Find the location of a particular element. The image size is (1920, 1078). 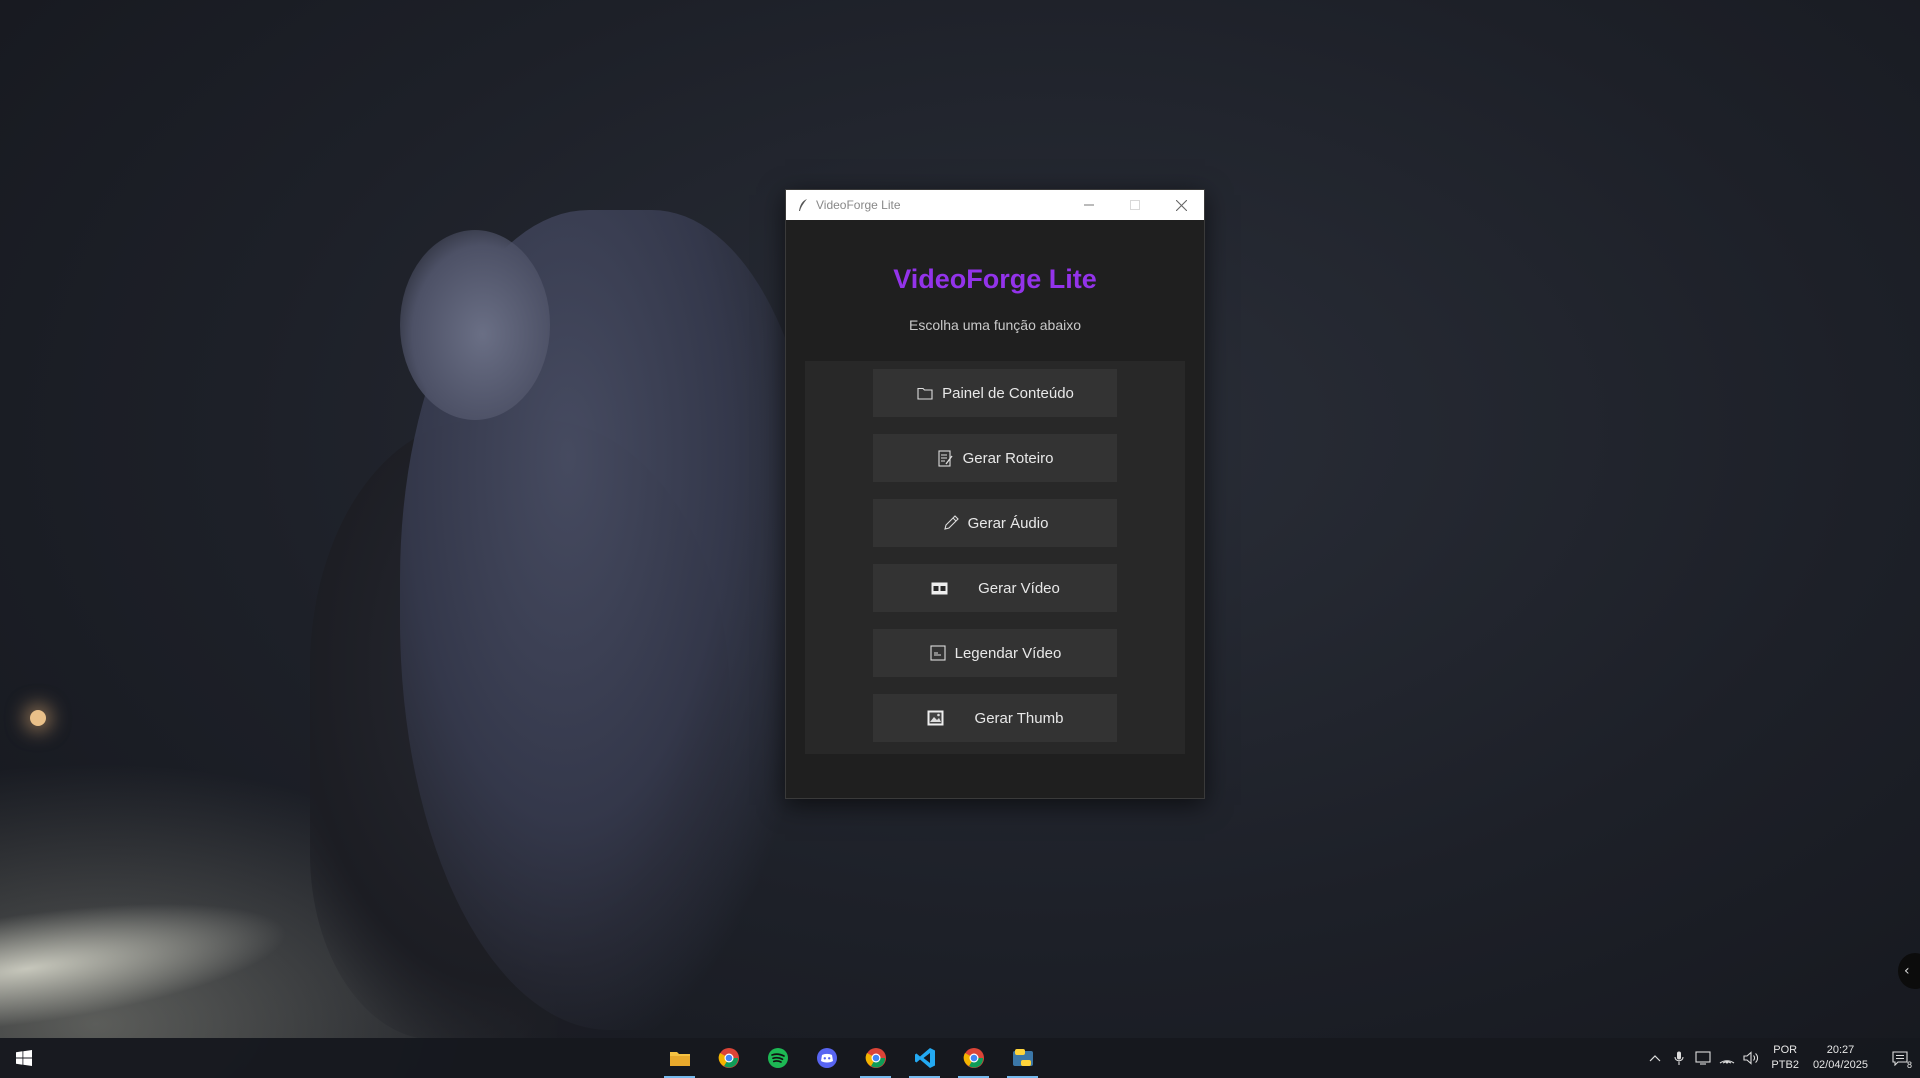

start-button is located at coordinates (24, 1058).